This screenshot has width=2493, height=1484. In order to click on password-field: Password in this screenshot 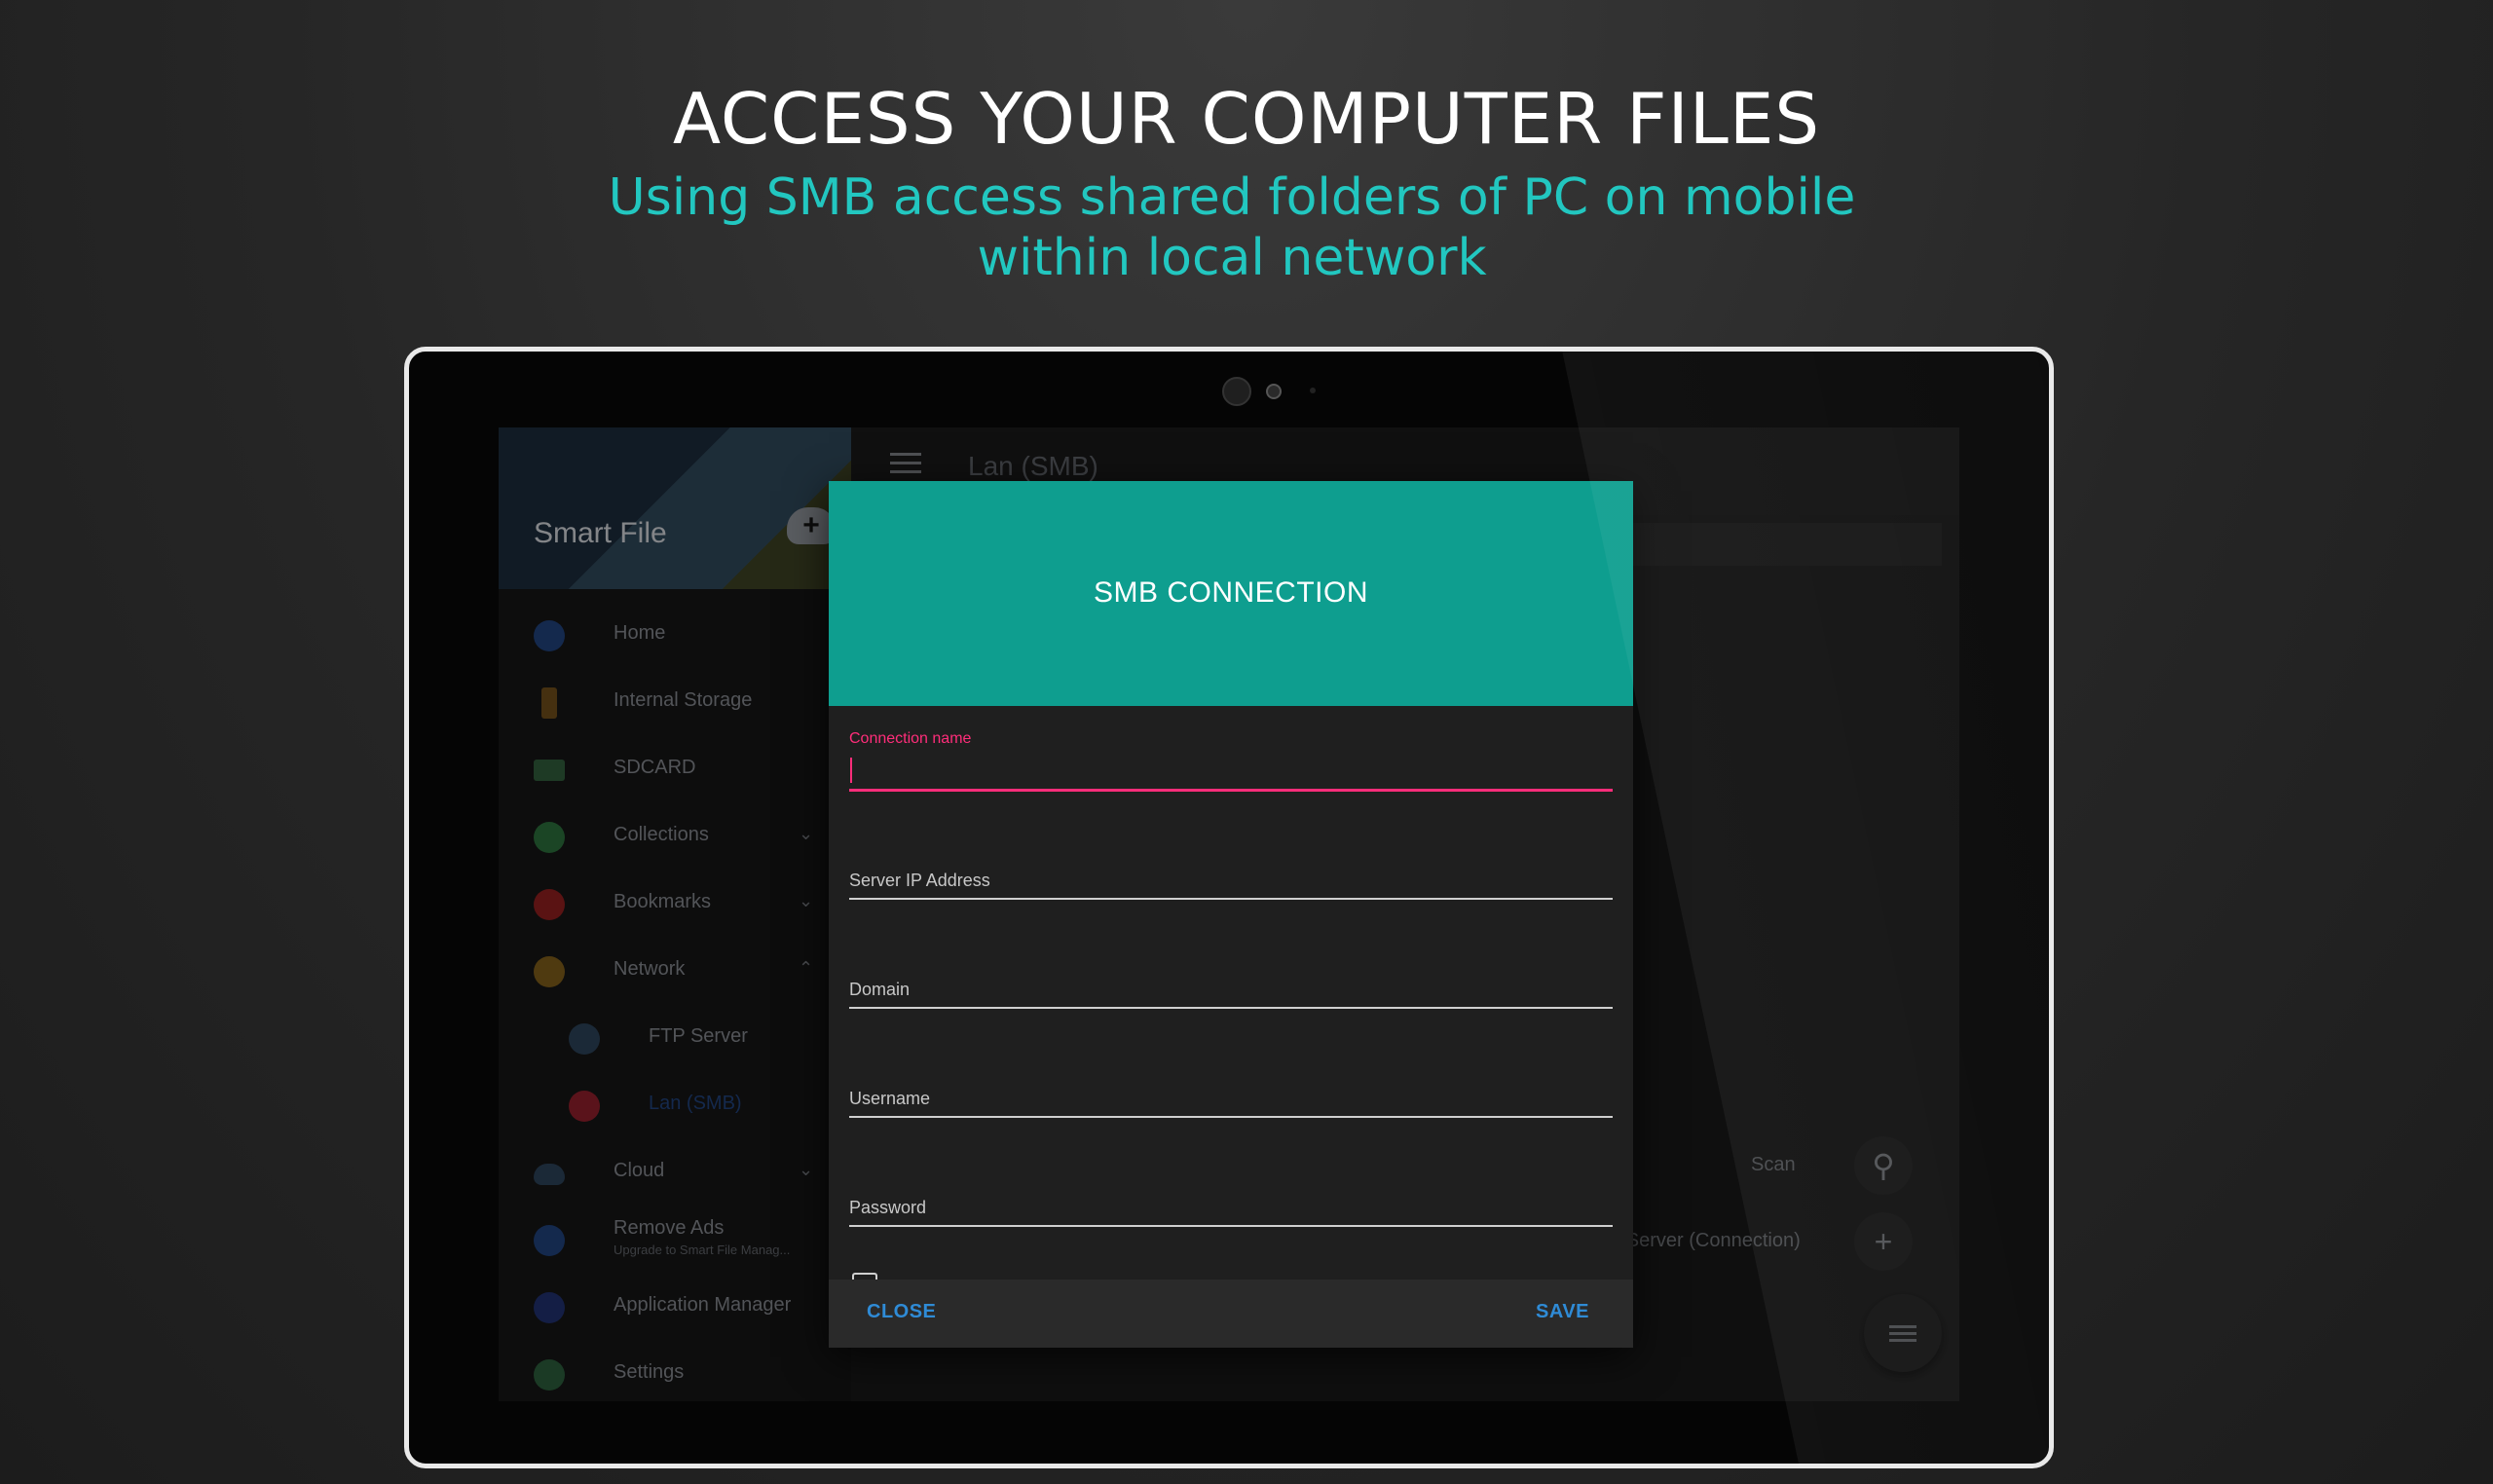, I will do `click(1231, 1194)`.